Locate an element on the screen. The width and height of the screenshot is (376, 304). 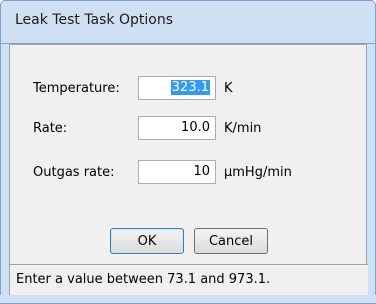
rate-value: 10.0 is located at coordinates (195, 127).